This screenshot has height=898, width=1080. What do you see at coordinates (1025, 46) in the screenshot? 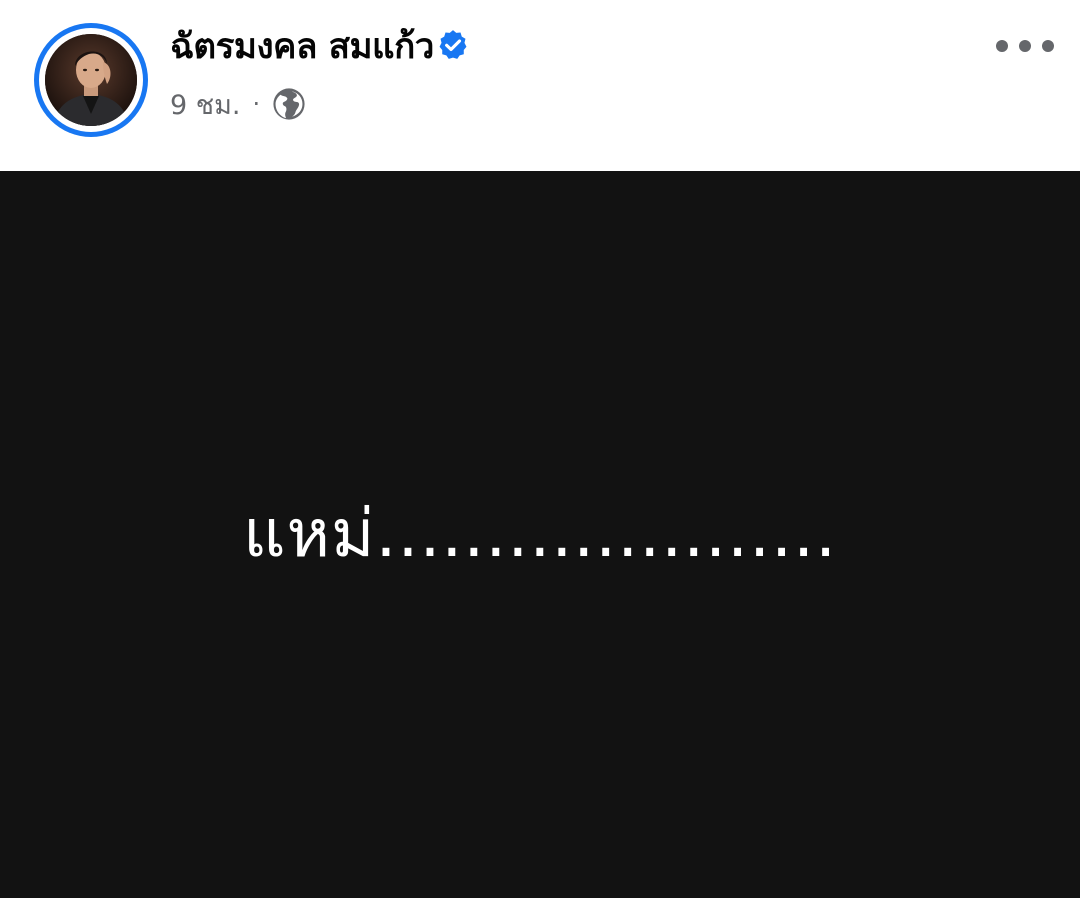
I see `more-options-button` at bounding box center [1025, 46].